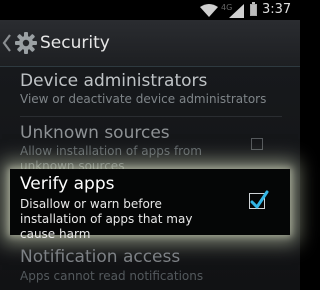 The image size is (320, 290). What do you see at coordinates (143, 99) in the screenshot?
I see `setting-summary: View or deactivate device administrators` at bounding box center [143, 99].